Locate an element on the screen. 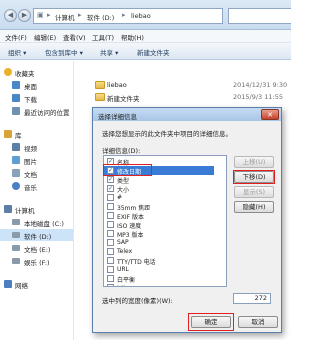  breadcrumb-drive: 软件 (D:) is located at coordinates (100, 17).